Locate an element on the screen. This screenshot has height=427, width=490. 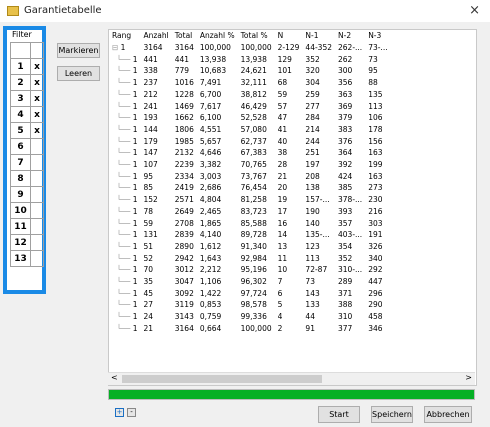
table-row: └── 1 212 1228 6,700 38,812 59 259 363 135 is located at coordinates (250, 95).